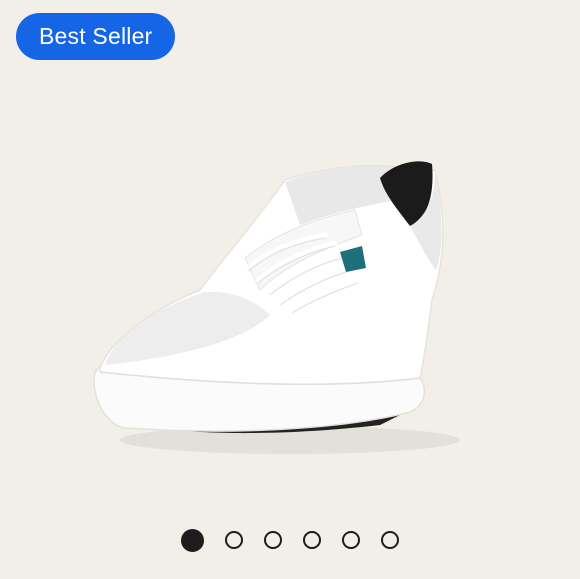 The image size is (580, 579). I want to click on carousel-pagination, so click(290, 540).